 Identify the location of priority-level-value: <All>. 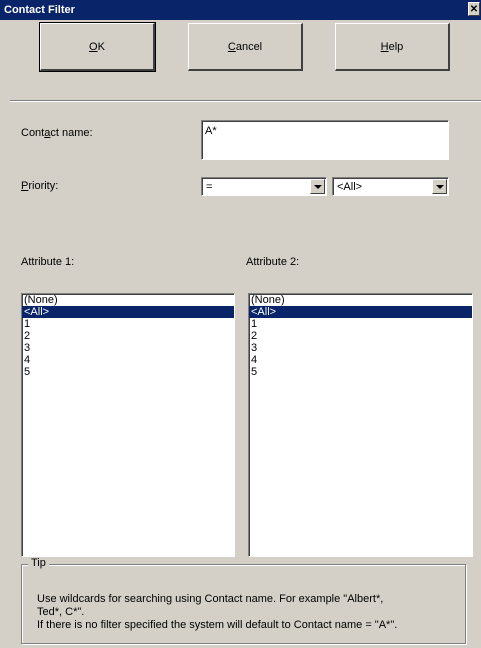
(350, 187).